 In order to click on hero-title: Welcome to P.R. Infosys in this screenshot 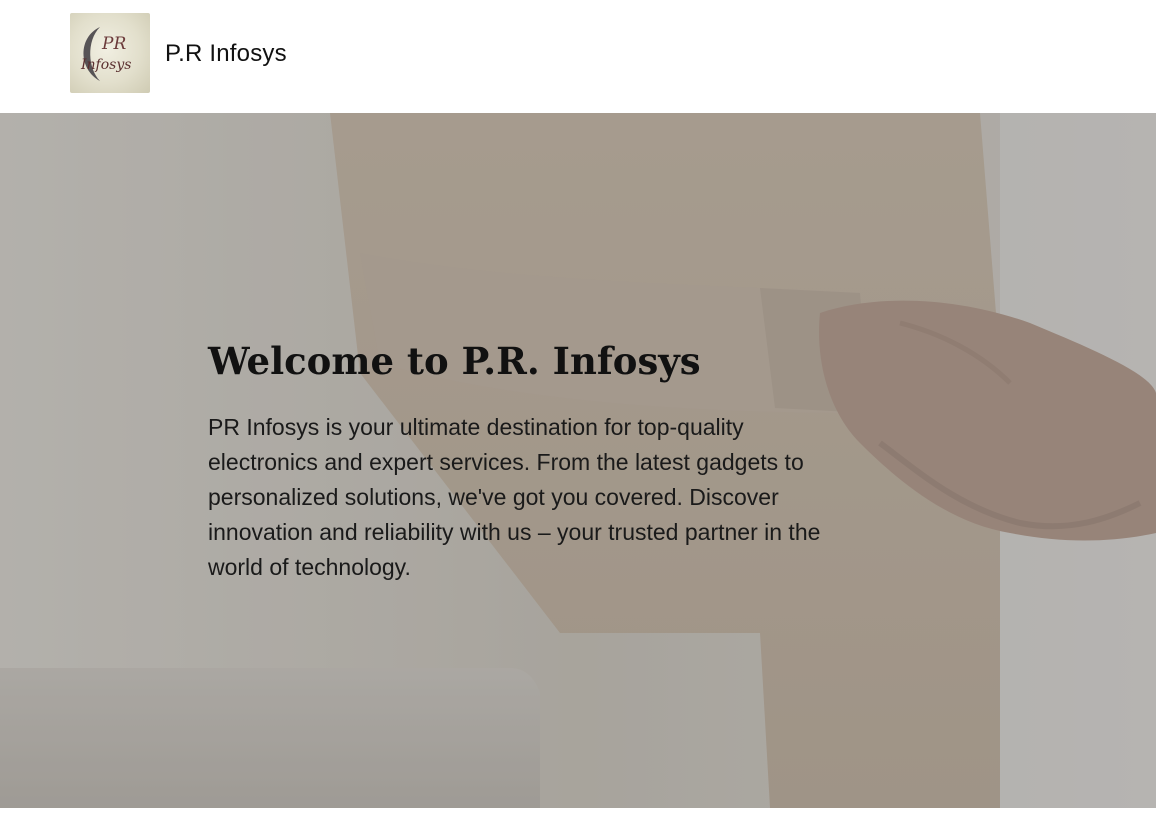, I will do `click(454, 361)`.